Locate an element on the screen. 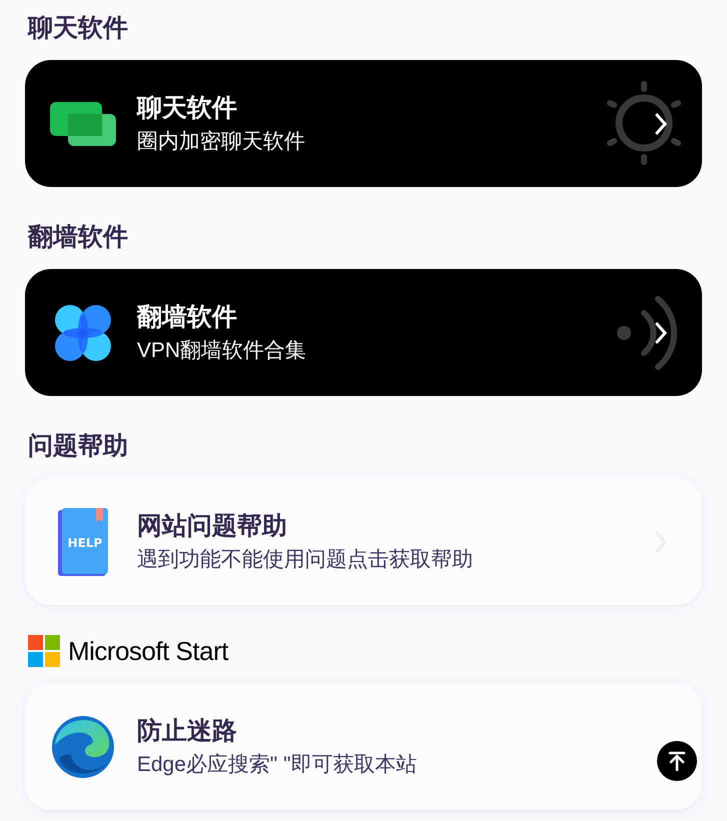 The width and height of the screenshot is (727, 821). card-subtitle: Edge必应搜索" "即可获取本站 is located at coordinates (277, 765).